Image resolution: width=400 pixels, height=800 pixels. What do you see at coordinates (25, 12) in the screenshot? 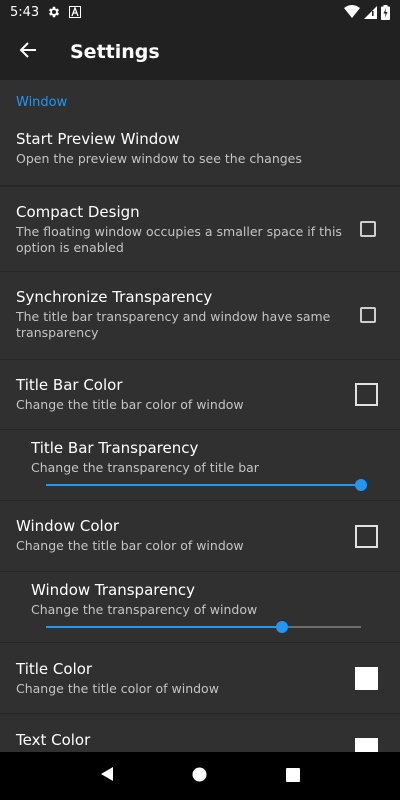
I see `status-time: 5:43` at bounding box center [25, 12].